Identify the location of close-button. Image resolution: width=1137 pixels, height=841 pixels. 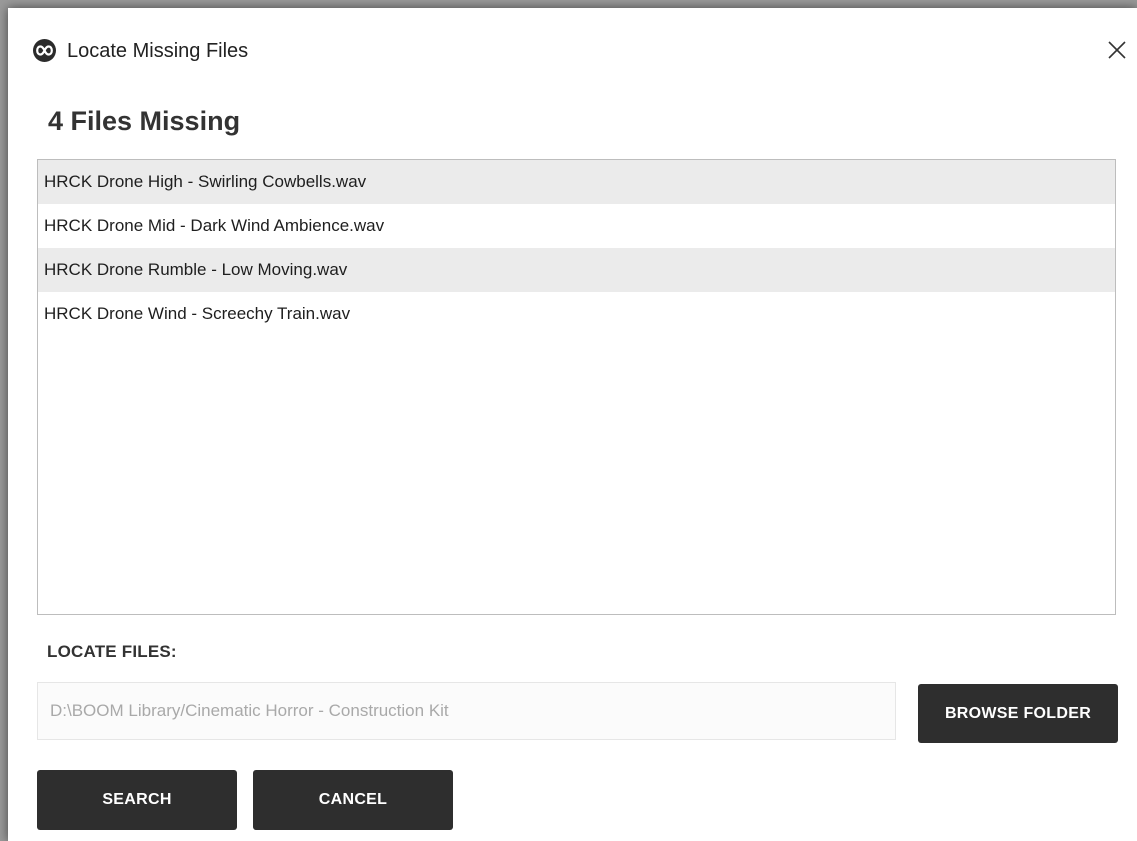
(1117, 50).